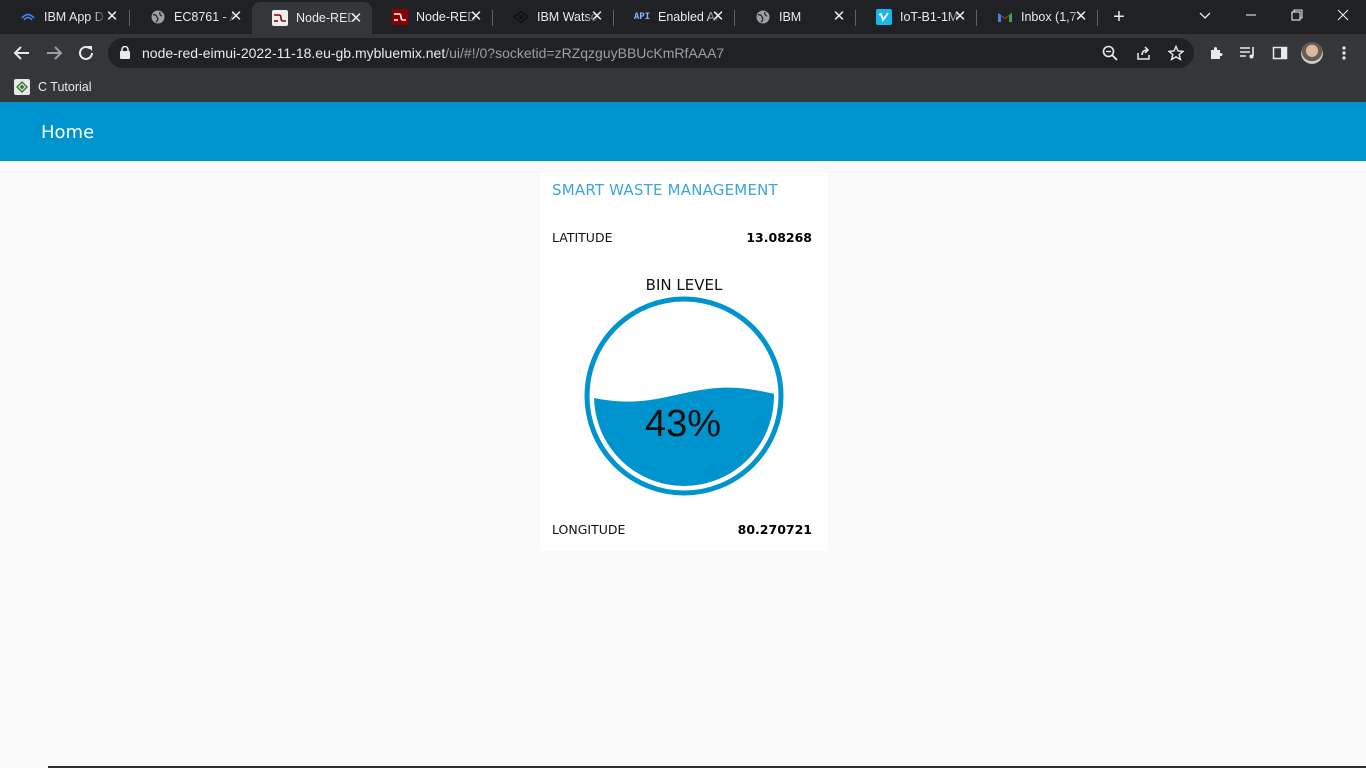 Image resolution: width=1366 pixels, height=768 pixels. I want to click on longitude-value: 80.270721, so click(774, 529).